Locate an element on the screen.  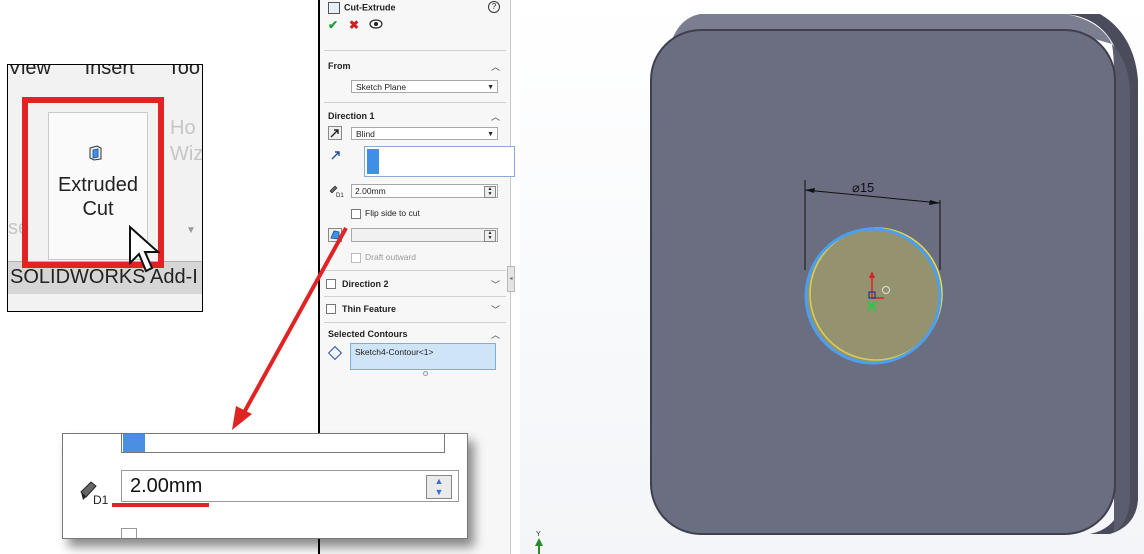
thin-feature-checkbox is located at coordinates (331, 309).